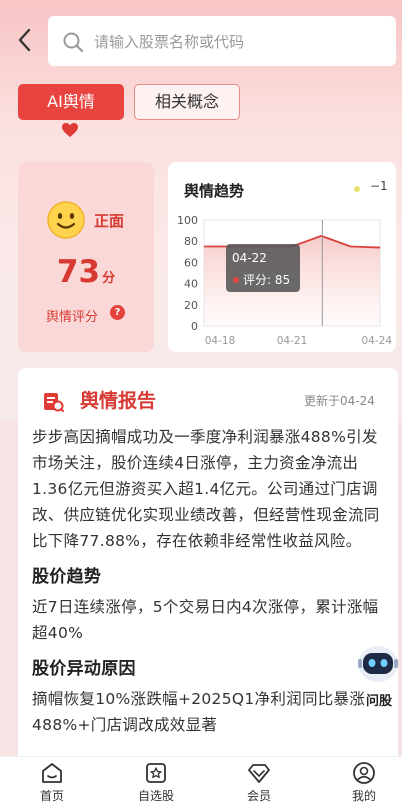 The image size is (402, 810). I want to click on search-input: 请输入股票名称或代码, so click(222, 41).